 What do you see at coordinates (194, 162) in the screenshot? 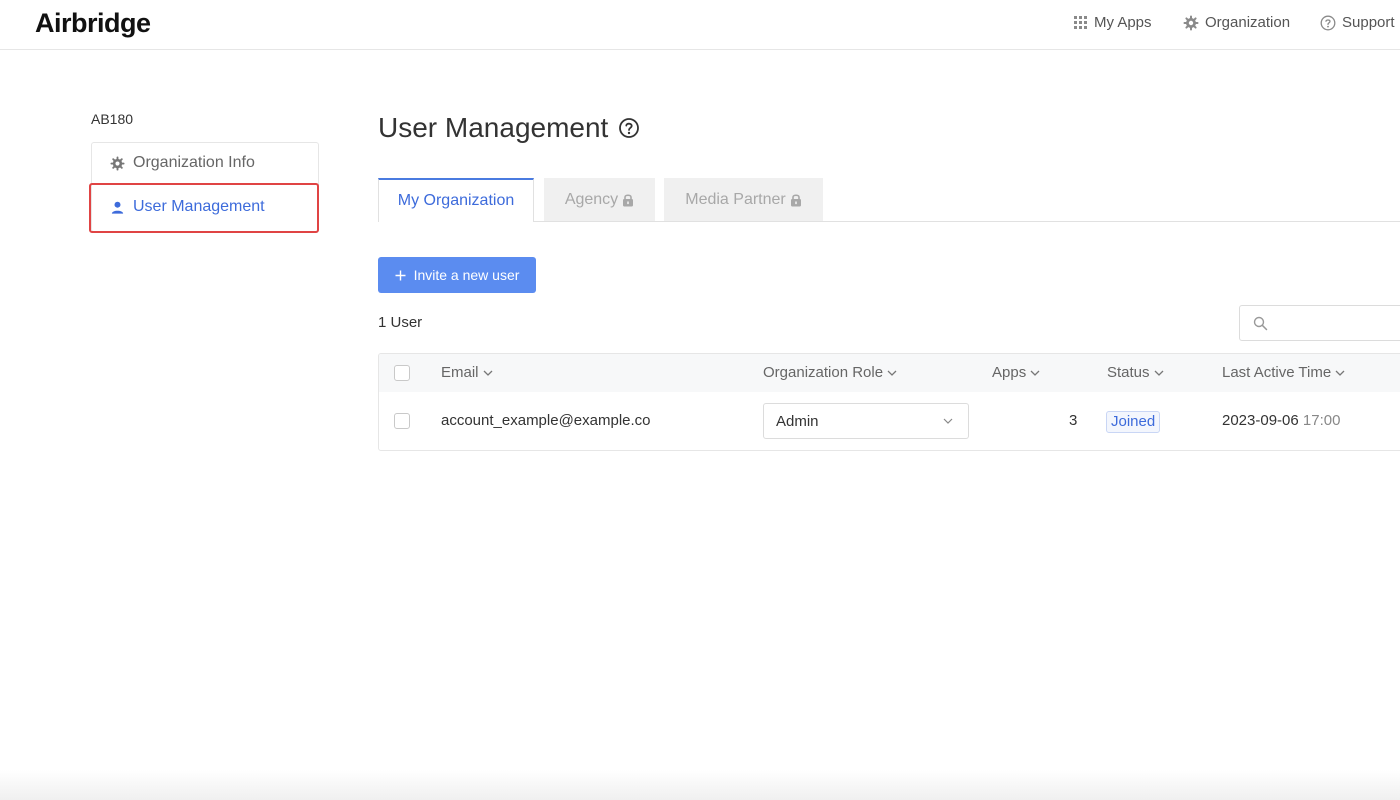
I see `sidebar-item-label: Organization Info` at bounding box center [194, 162].